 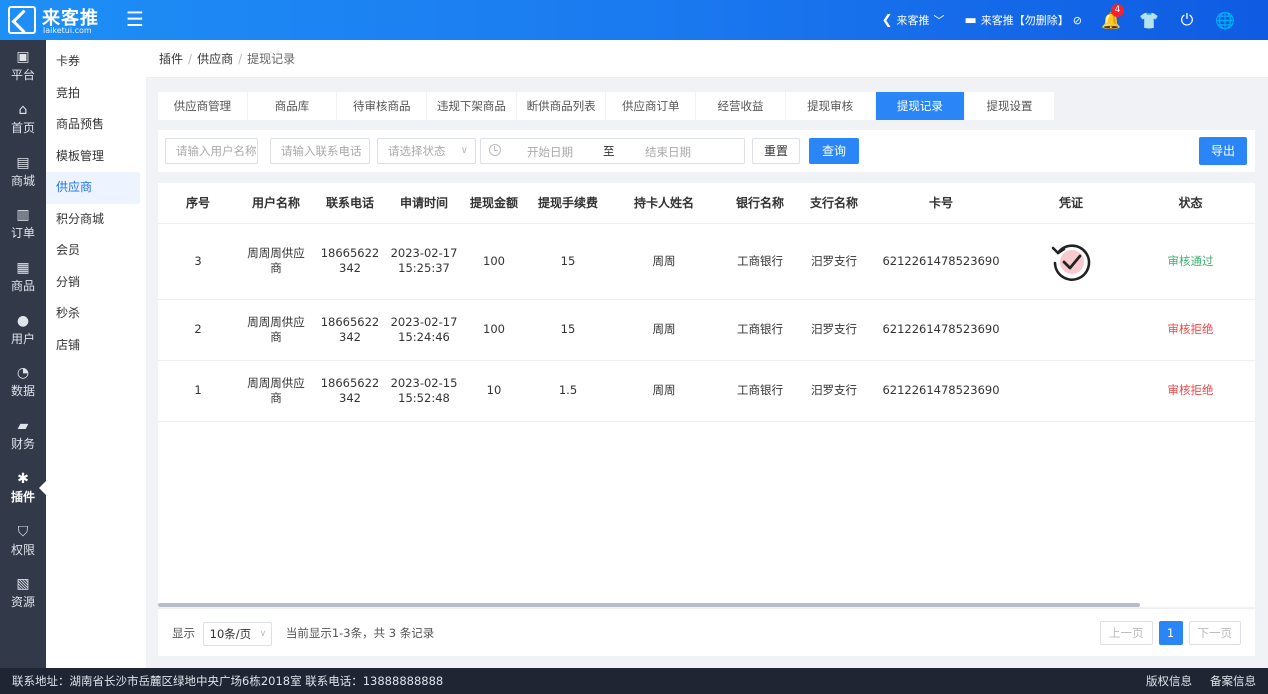 I want to click on theme-button: 👕, so click(x=1149, y=20).